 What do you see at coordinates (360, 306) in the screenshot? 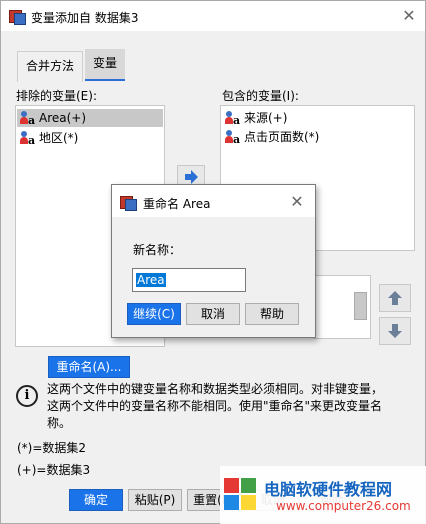
I see `scrollbar-thumb` at bounding box center [360, 306].